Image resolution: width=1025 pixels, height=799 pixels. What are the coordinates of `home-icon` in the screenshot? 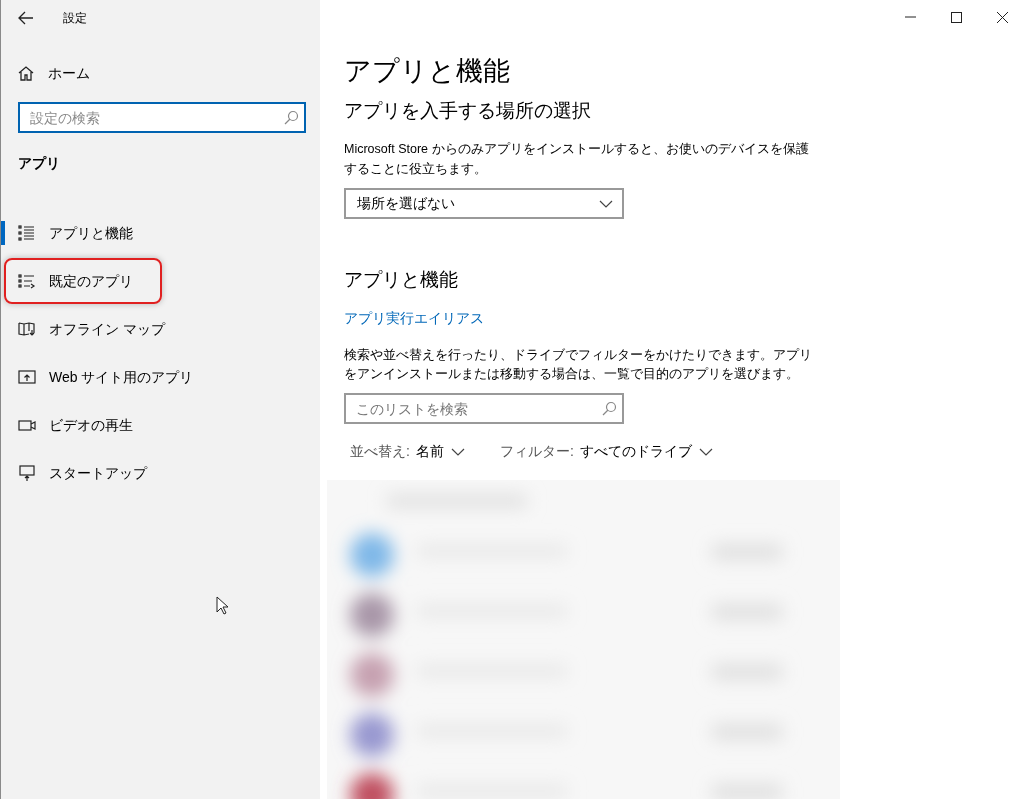 It's located at (26, 73).